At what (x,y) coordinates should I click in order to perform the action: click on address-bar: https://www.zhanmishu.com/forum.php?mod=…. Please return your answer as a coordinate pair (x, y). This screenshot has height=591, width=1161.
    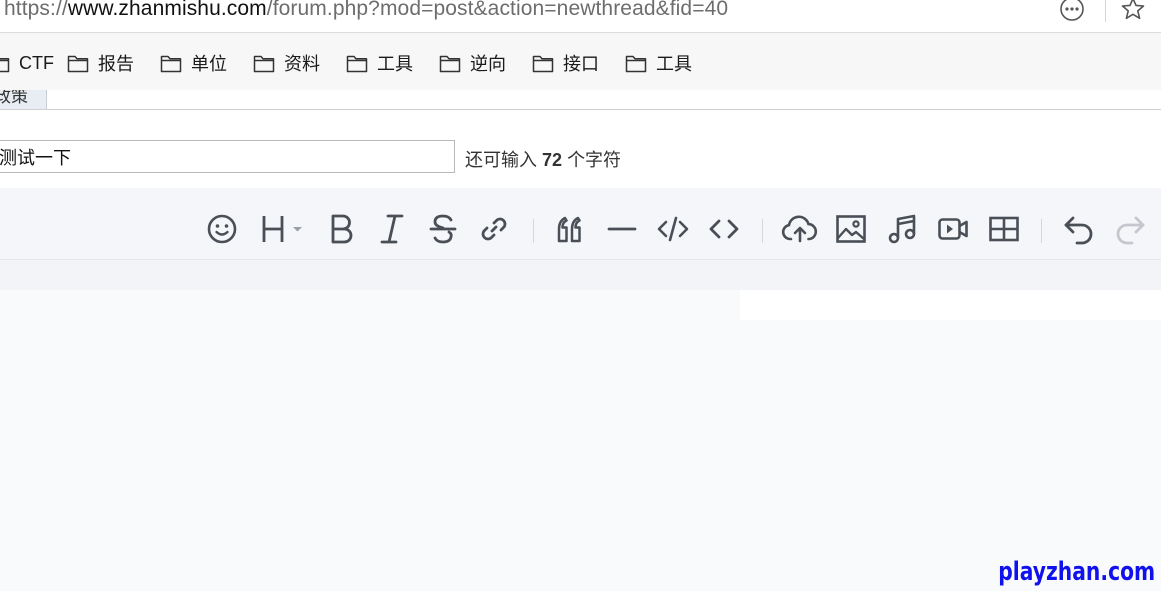
    Looking at the image, I should click on (580, 16).